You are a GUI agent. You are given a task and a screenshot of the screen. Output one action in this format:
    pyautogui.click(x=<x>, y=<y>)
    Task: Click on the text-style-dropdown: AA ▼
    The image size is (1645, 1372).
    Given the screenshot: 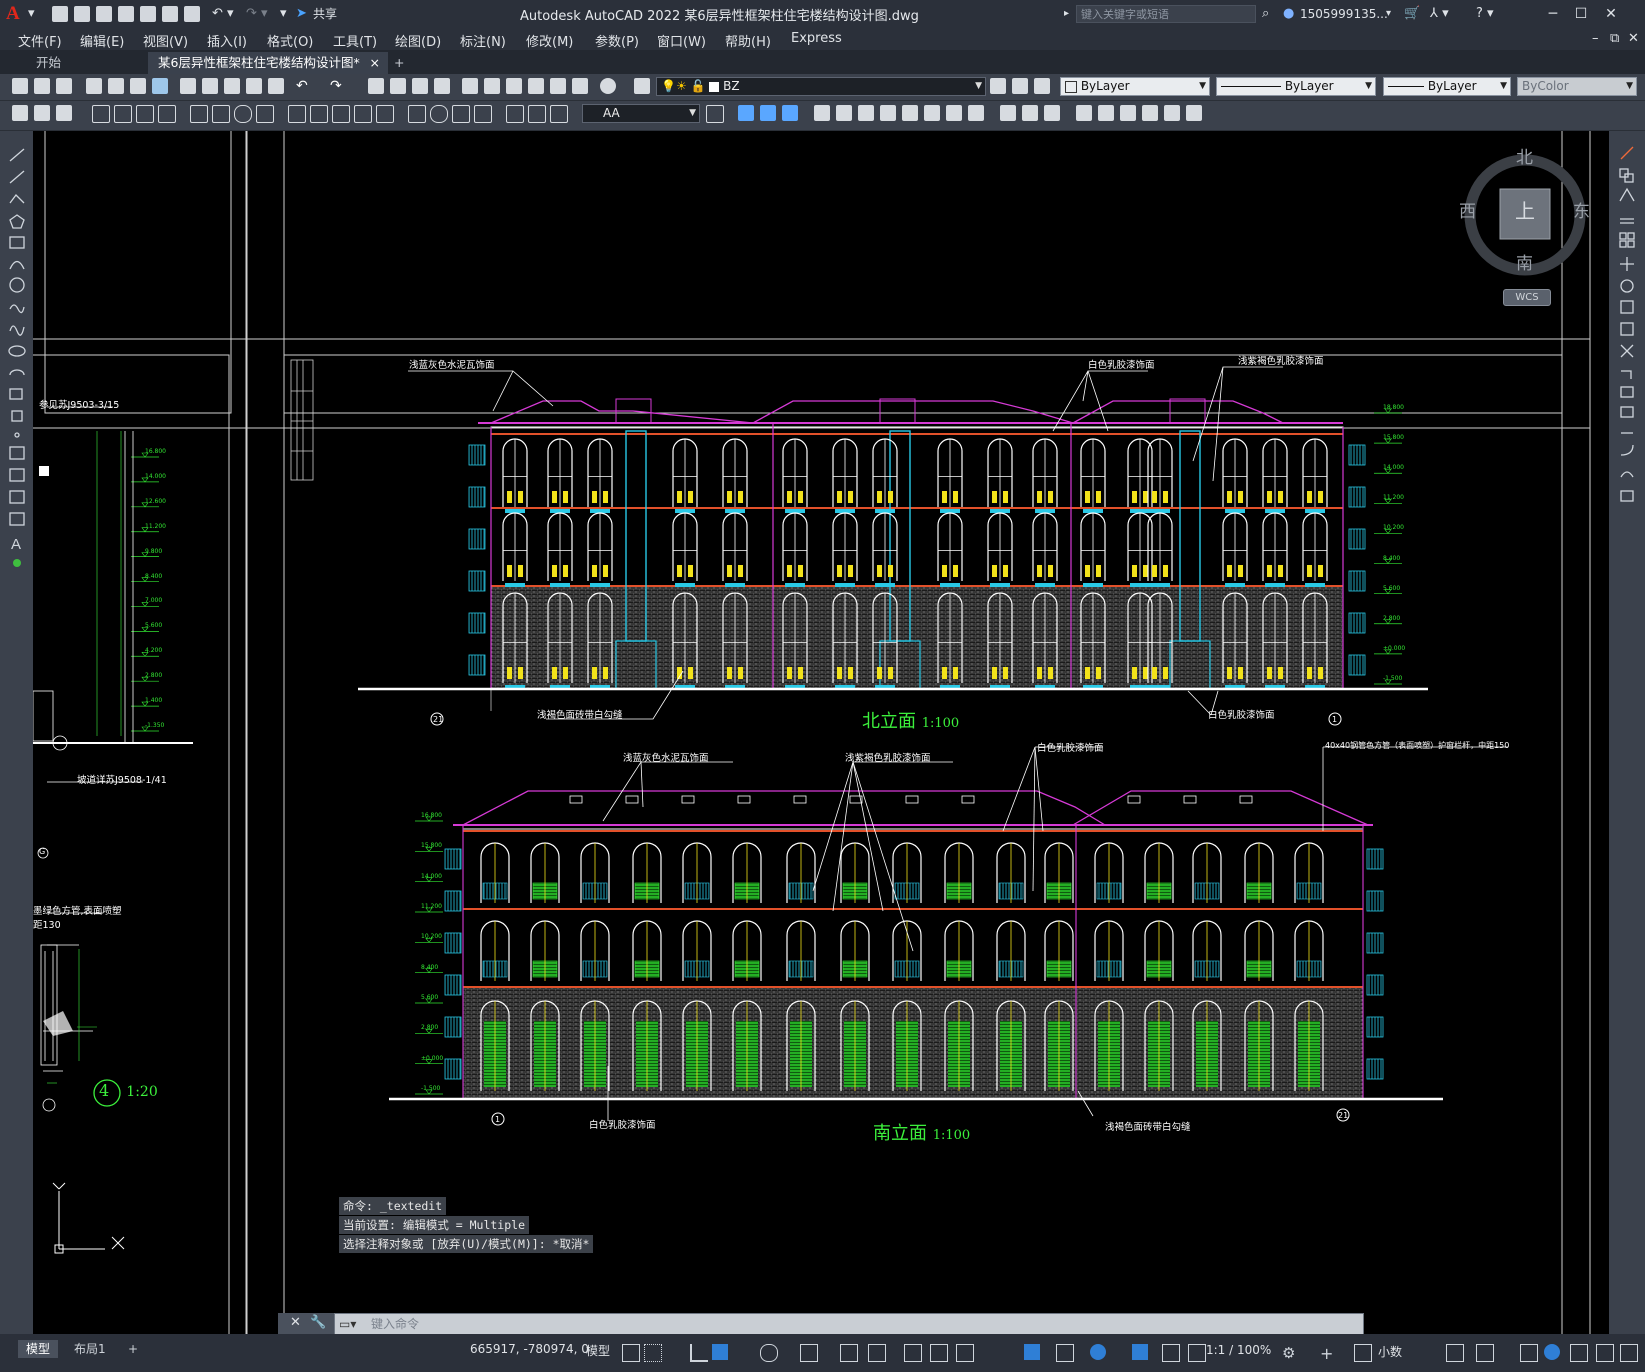 What is the action you would take?
    pyautogui.click(x=641, y=113)
    